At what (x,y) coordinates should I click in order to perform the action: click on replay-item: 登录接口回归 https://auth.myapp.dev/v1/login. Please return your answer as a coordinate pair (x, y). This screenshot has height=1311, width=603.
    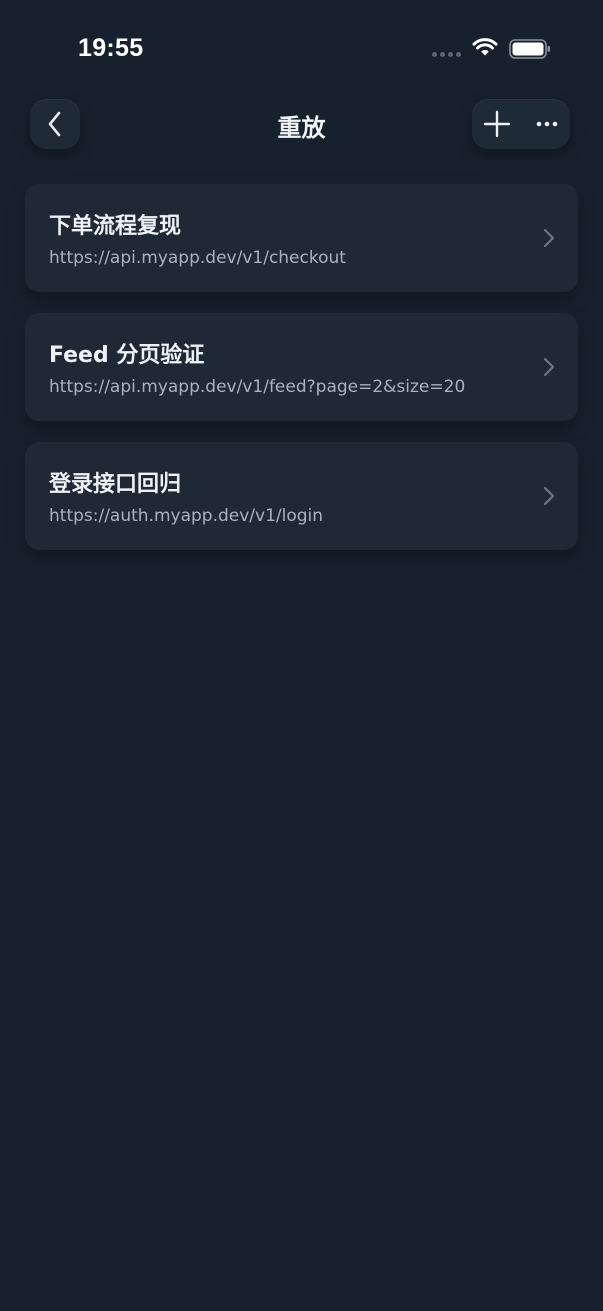
    Looking at the image, I should click on (301, 496).